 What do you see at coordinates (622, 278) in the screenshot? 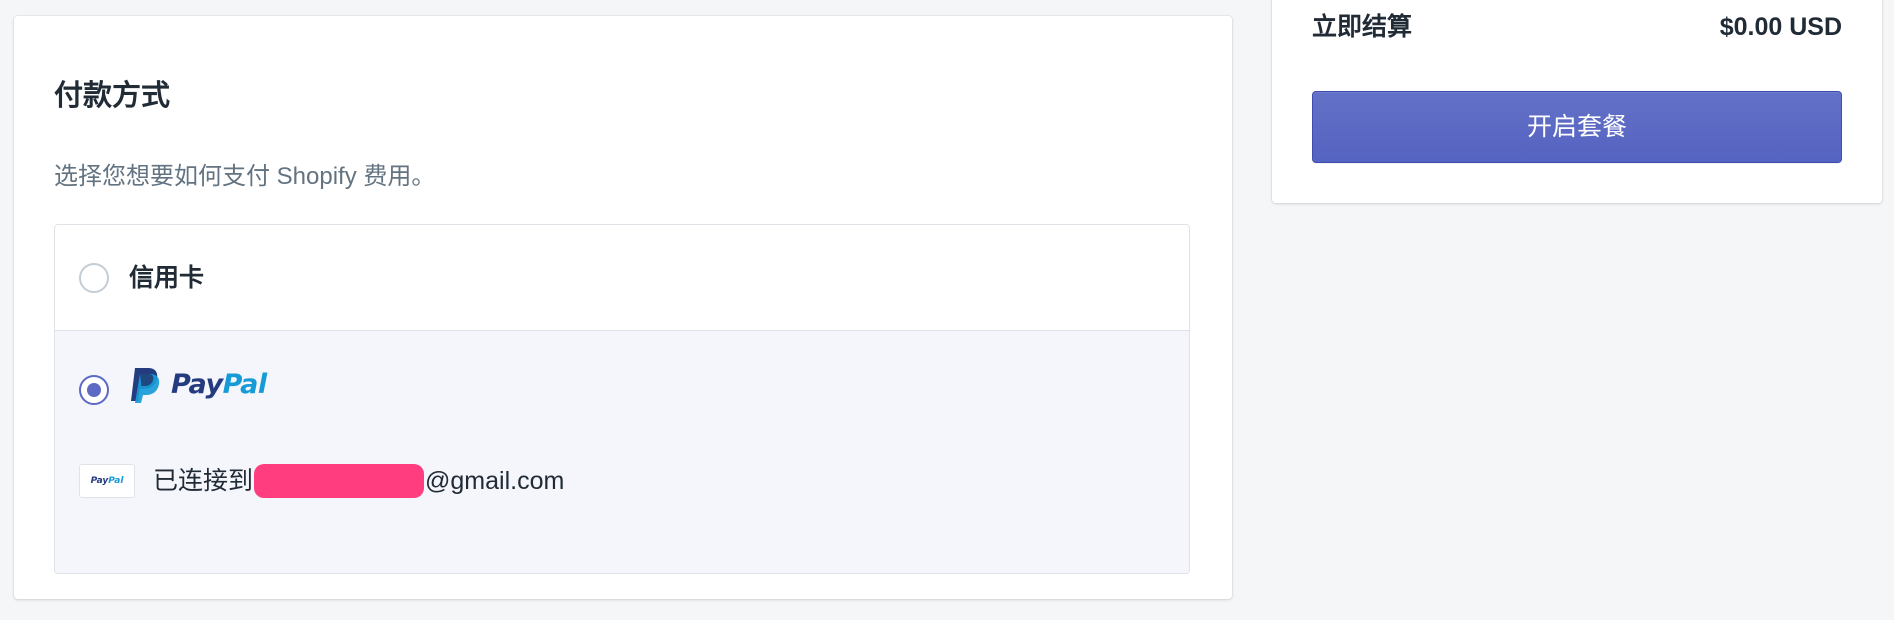
I see `payment-option-credit-card: 信用卡` at bounding box center [622, 278].